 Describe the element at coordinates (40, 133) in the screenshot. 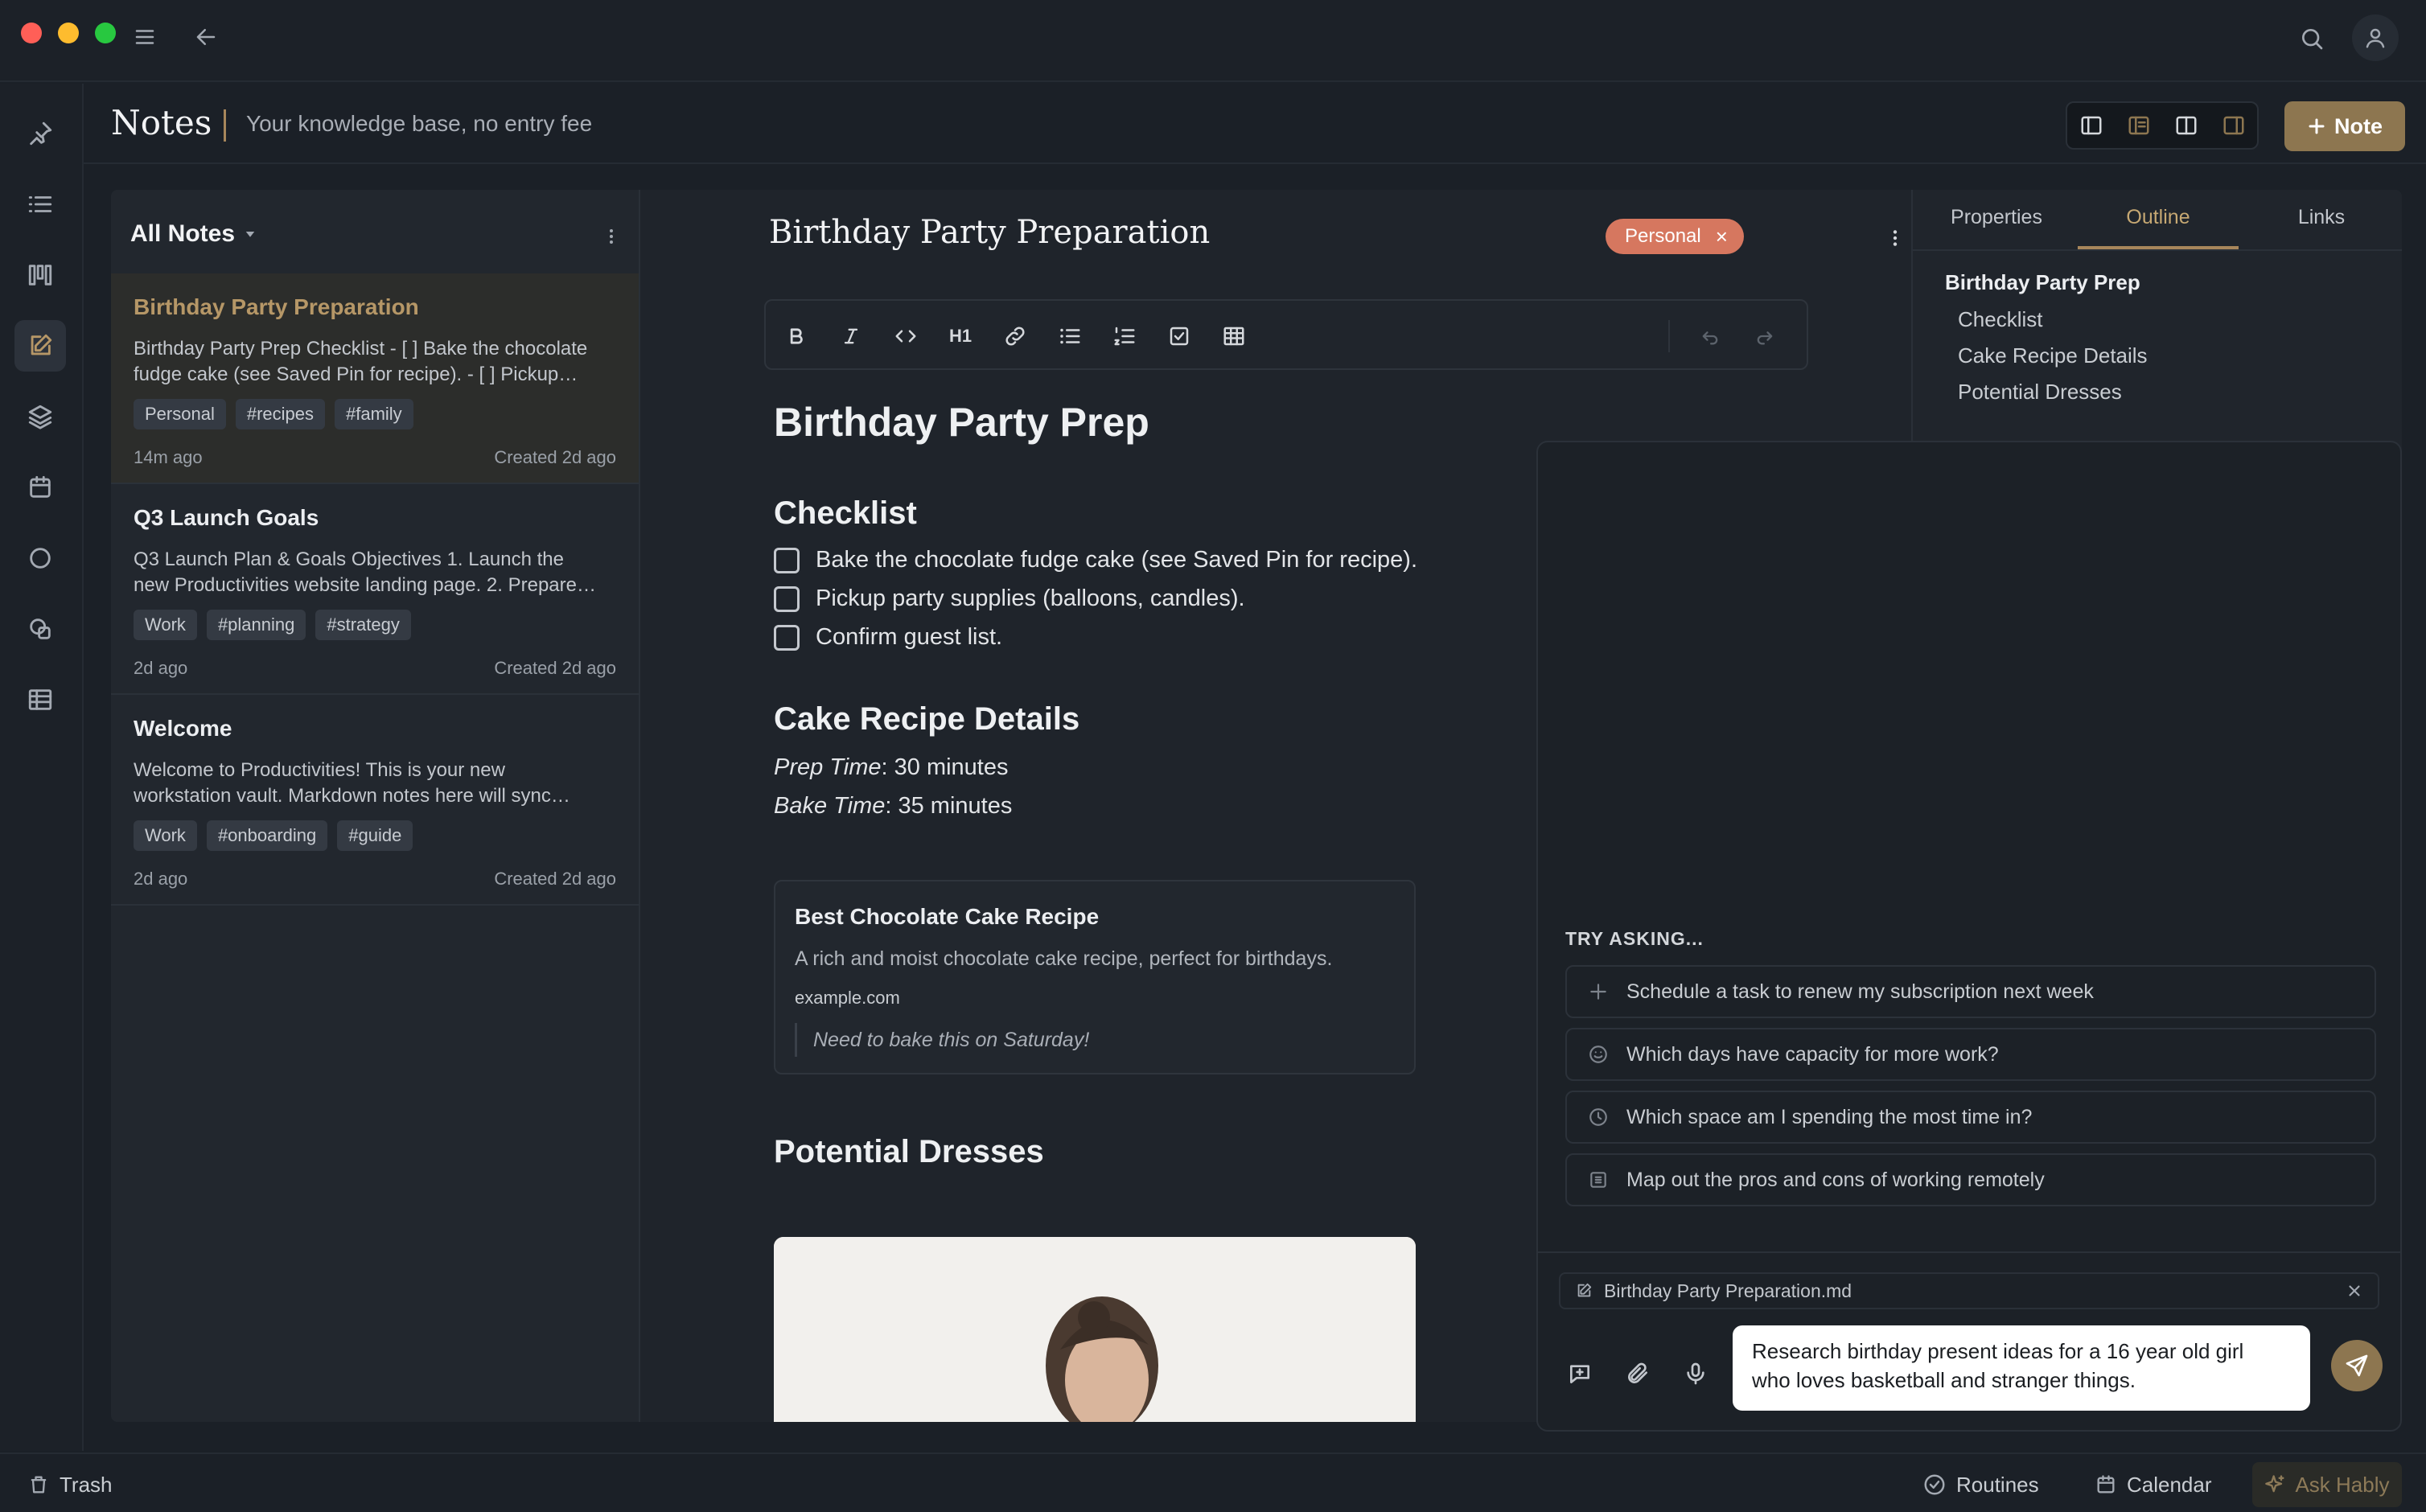

I see `rail-pins` at that location.